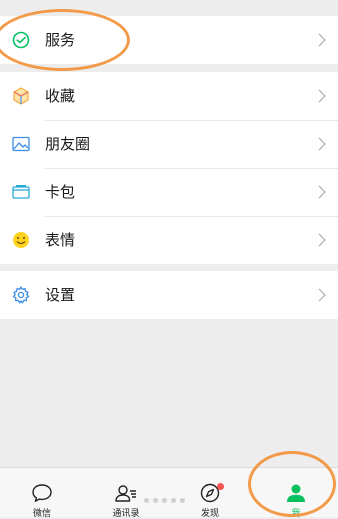 The width and height of the screenshot is (338, 519). Describe the element at coordinates (60, 240) in the screenshot. I see `menu-item-stickers-label: 表情` at that location.